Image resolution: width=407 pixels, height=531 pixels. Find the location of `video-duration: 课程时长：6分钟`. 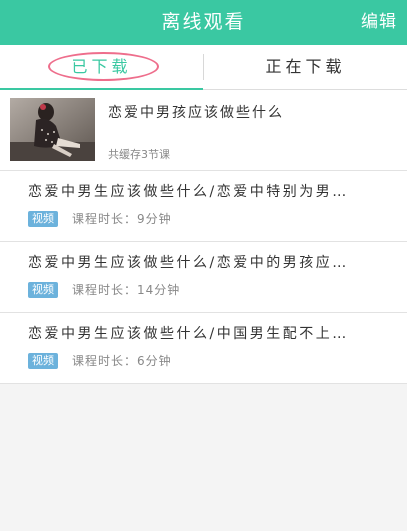

video-duration: 课程时长：6分钟 is located at coordinates (122, 361).